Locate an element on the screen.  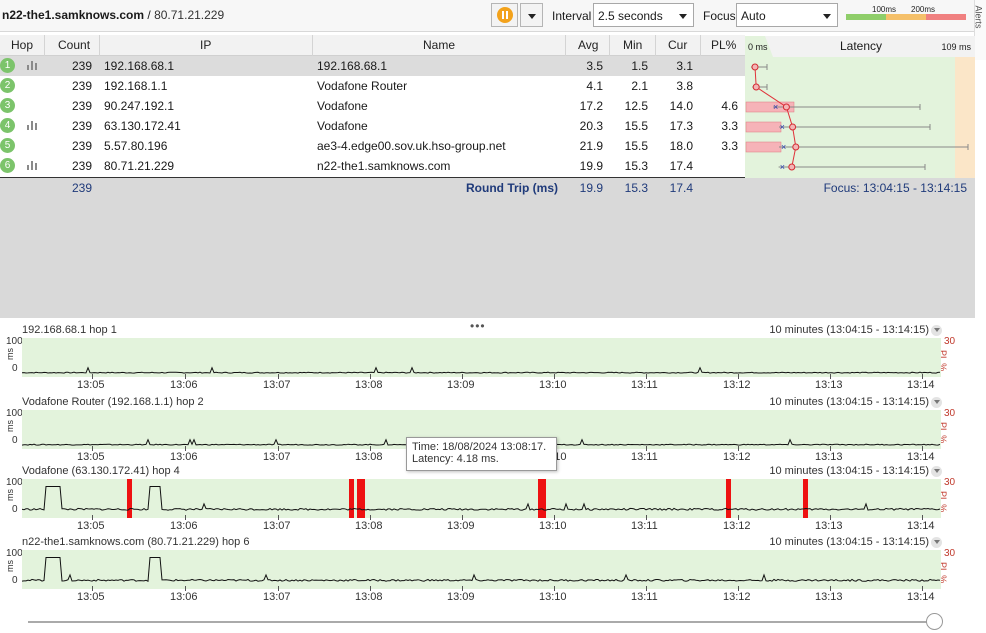
target-ip: 80.71.21.229 is located at coordinates (189, 15).